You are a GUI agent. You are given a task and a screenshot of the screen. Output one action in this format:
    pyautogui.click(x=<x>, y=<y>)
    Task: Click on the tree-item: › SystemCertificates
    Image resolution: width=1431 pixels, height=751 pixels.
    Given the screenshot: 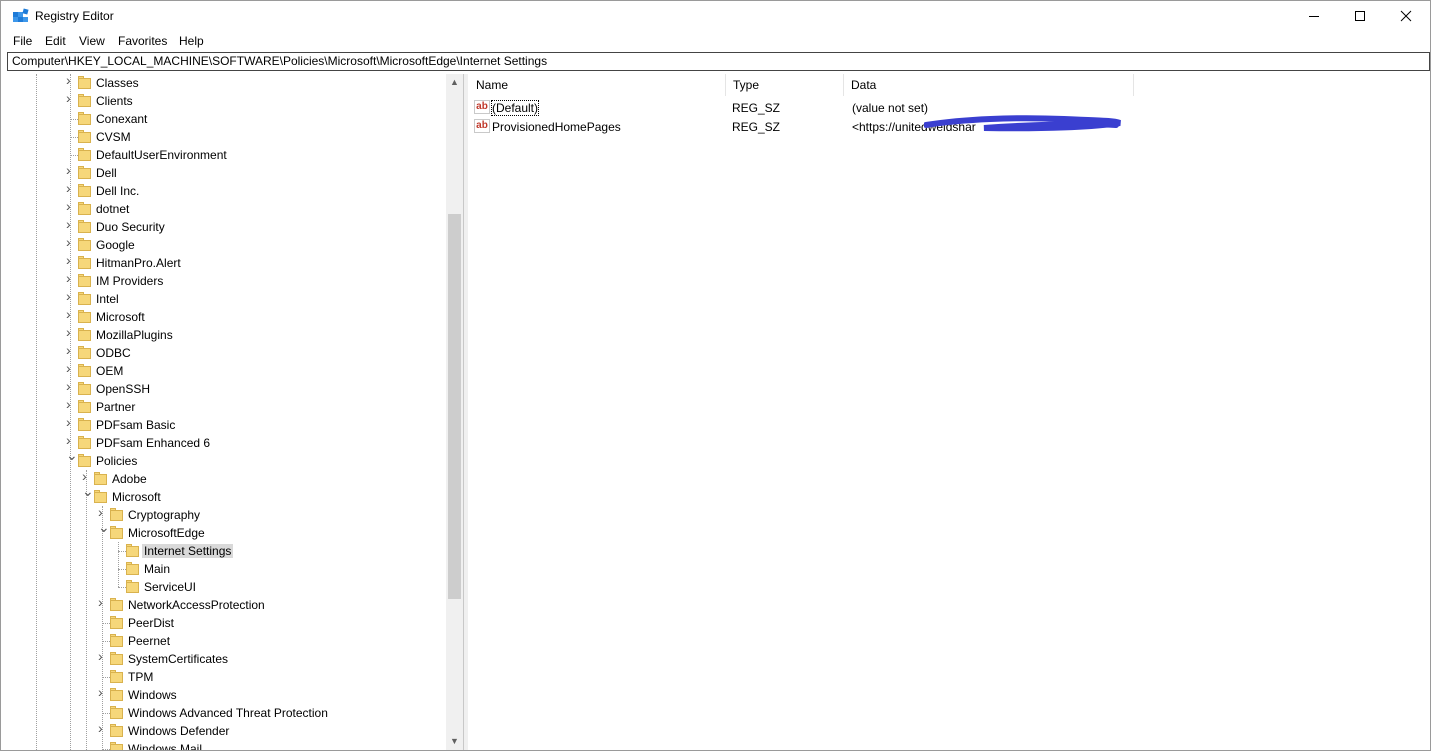 What is the action you would take?
    pyautogui.click(x=225, y=658)
    